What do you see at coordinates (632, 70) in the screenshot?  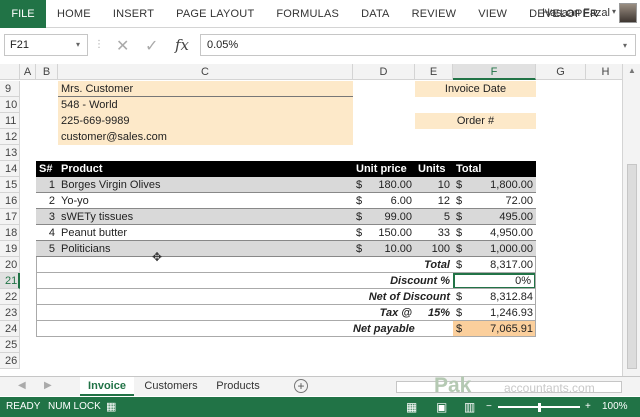 I see `scroll-up-icon: ▲` at bounding box center [632, 70].